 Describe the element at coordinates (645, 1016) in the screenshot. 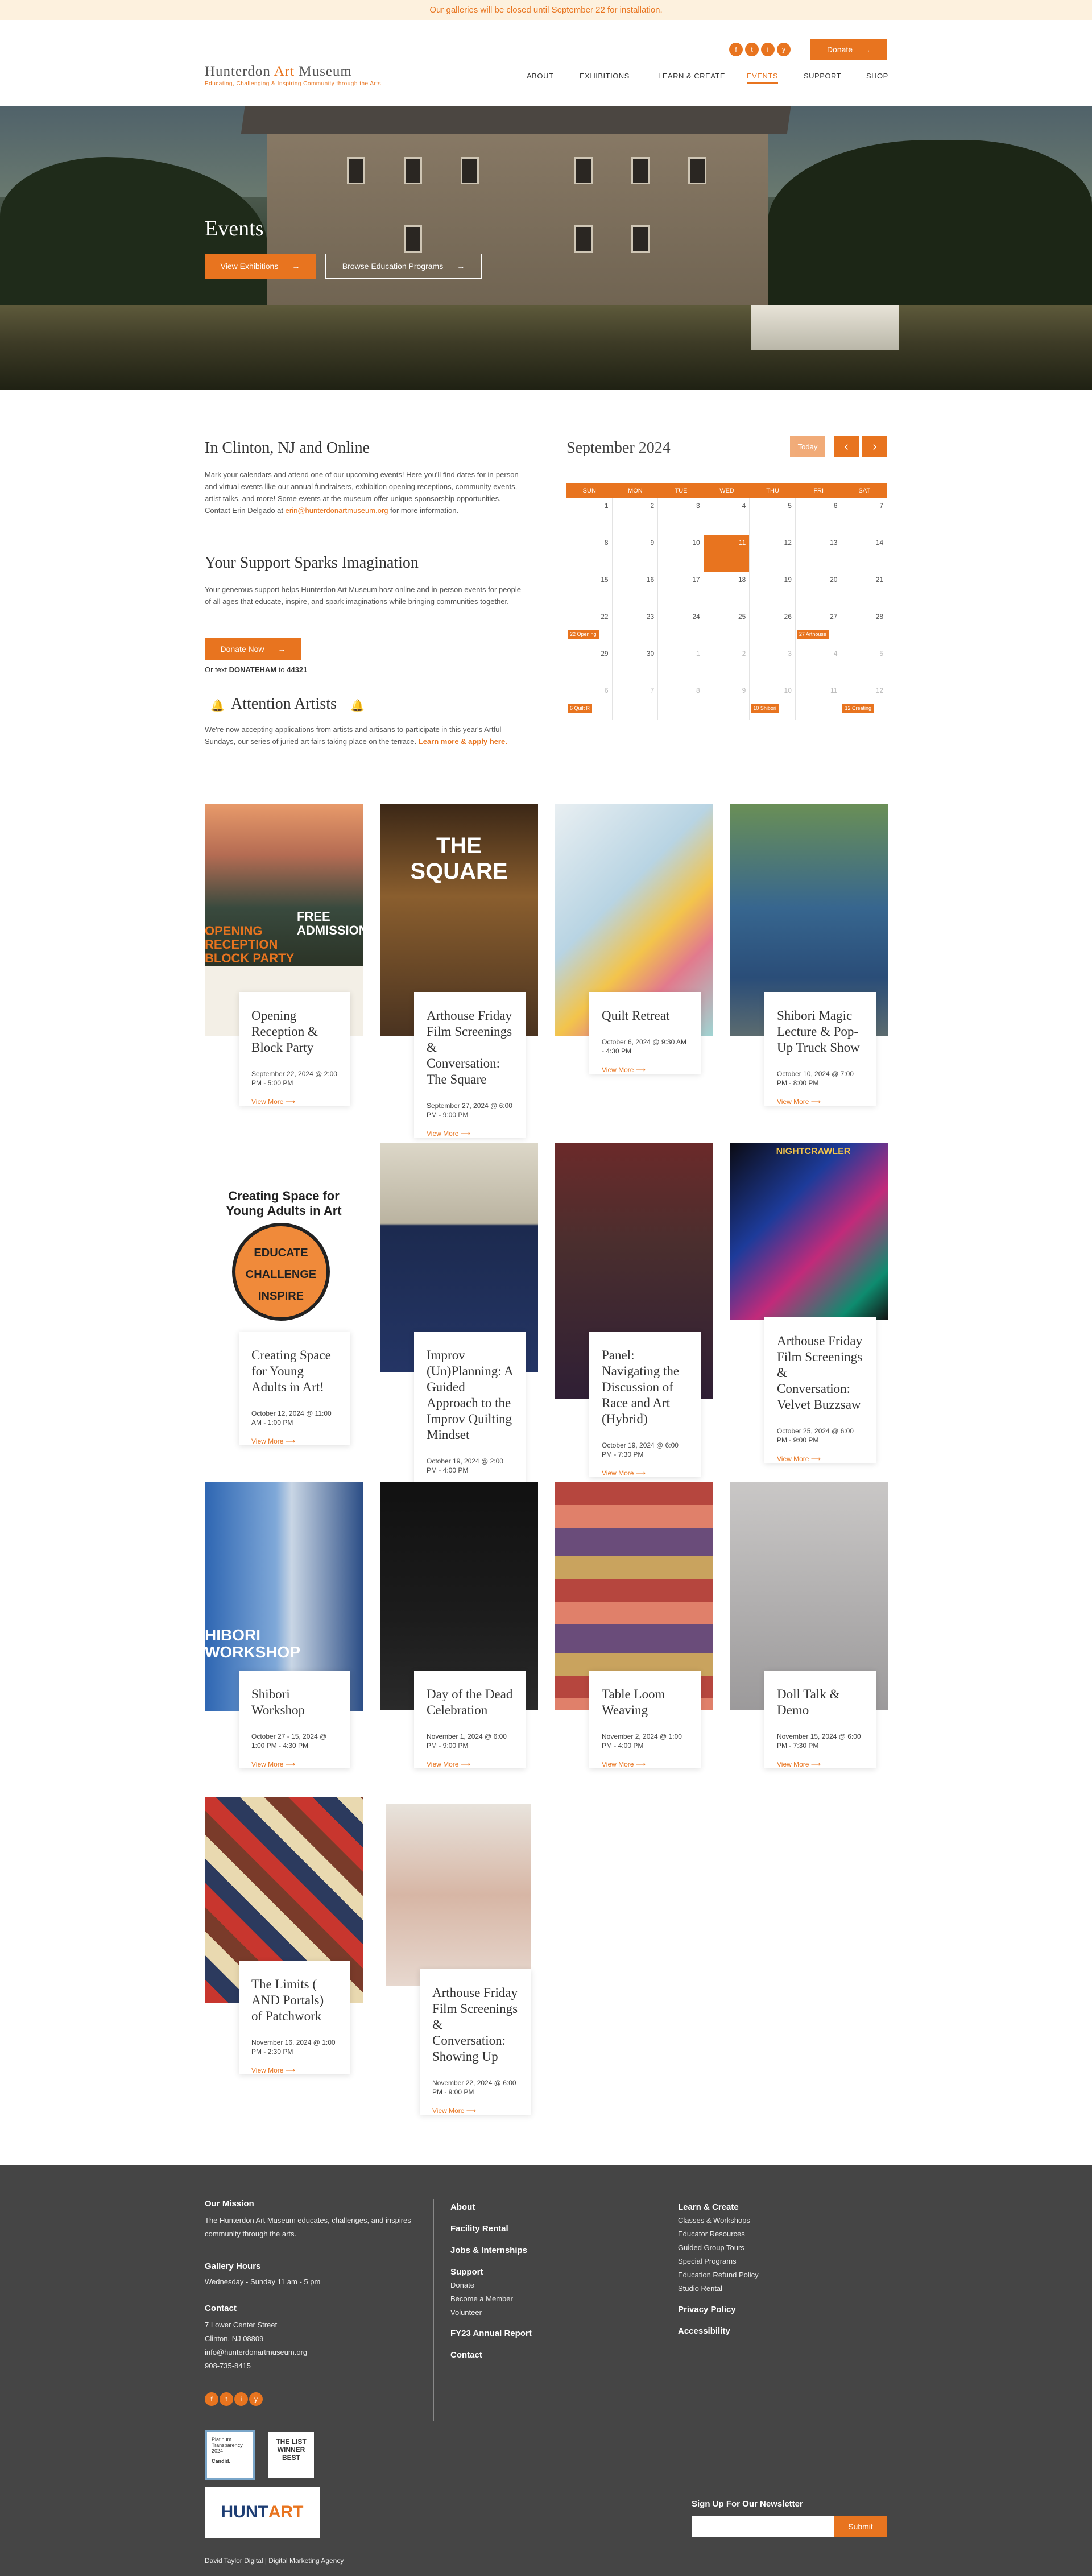

I see `event-title: Quilt Retreat` at that location.